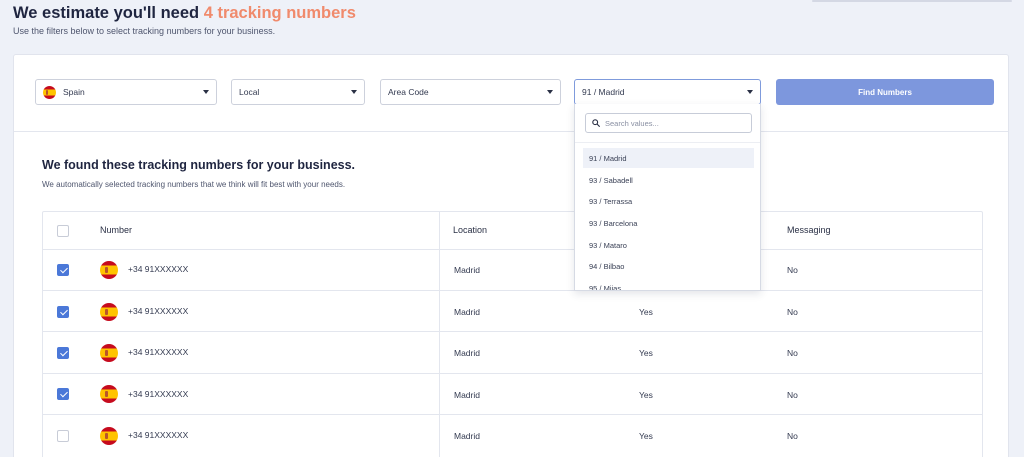 This screenshot has width=1024, height=457. Describe the element at coordinates (668, 180) in the screenshot. I see `dropdown-option: 93 / Sabadell` at that location.